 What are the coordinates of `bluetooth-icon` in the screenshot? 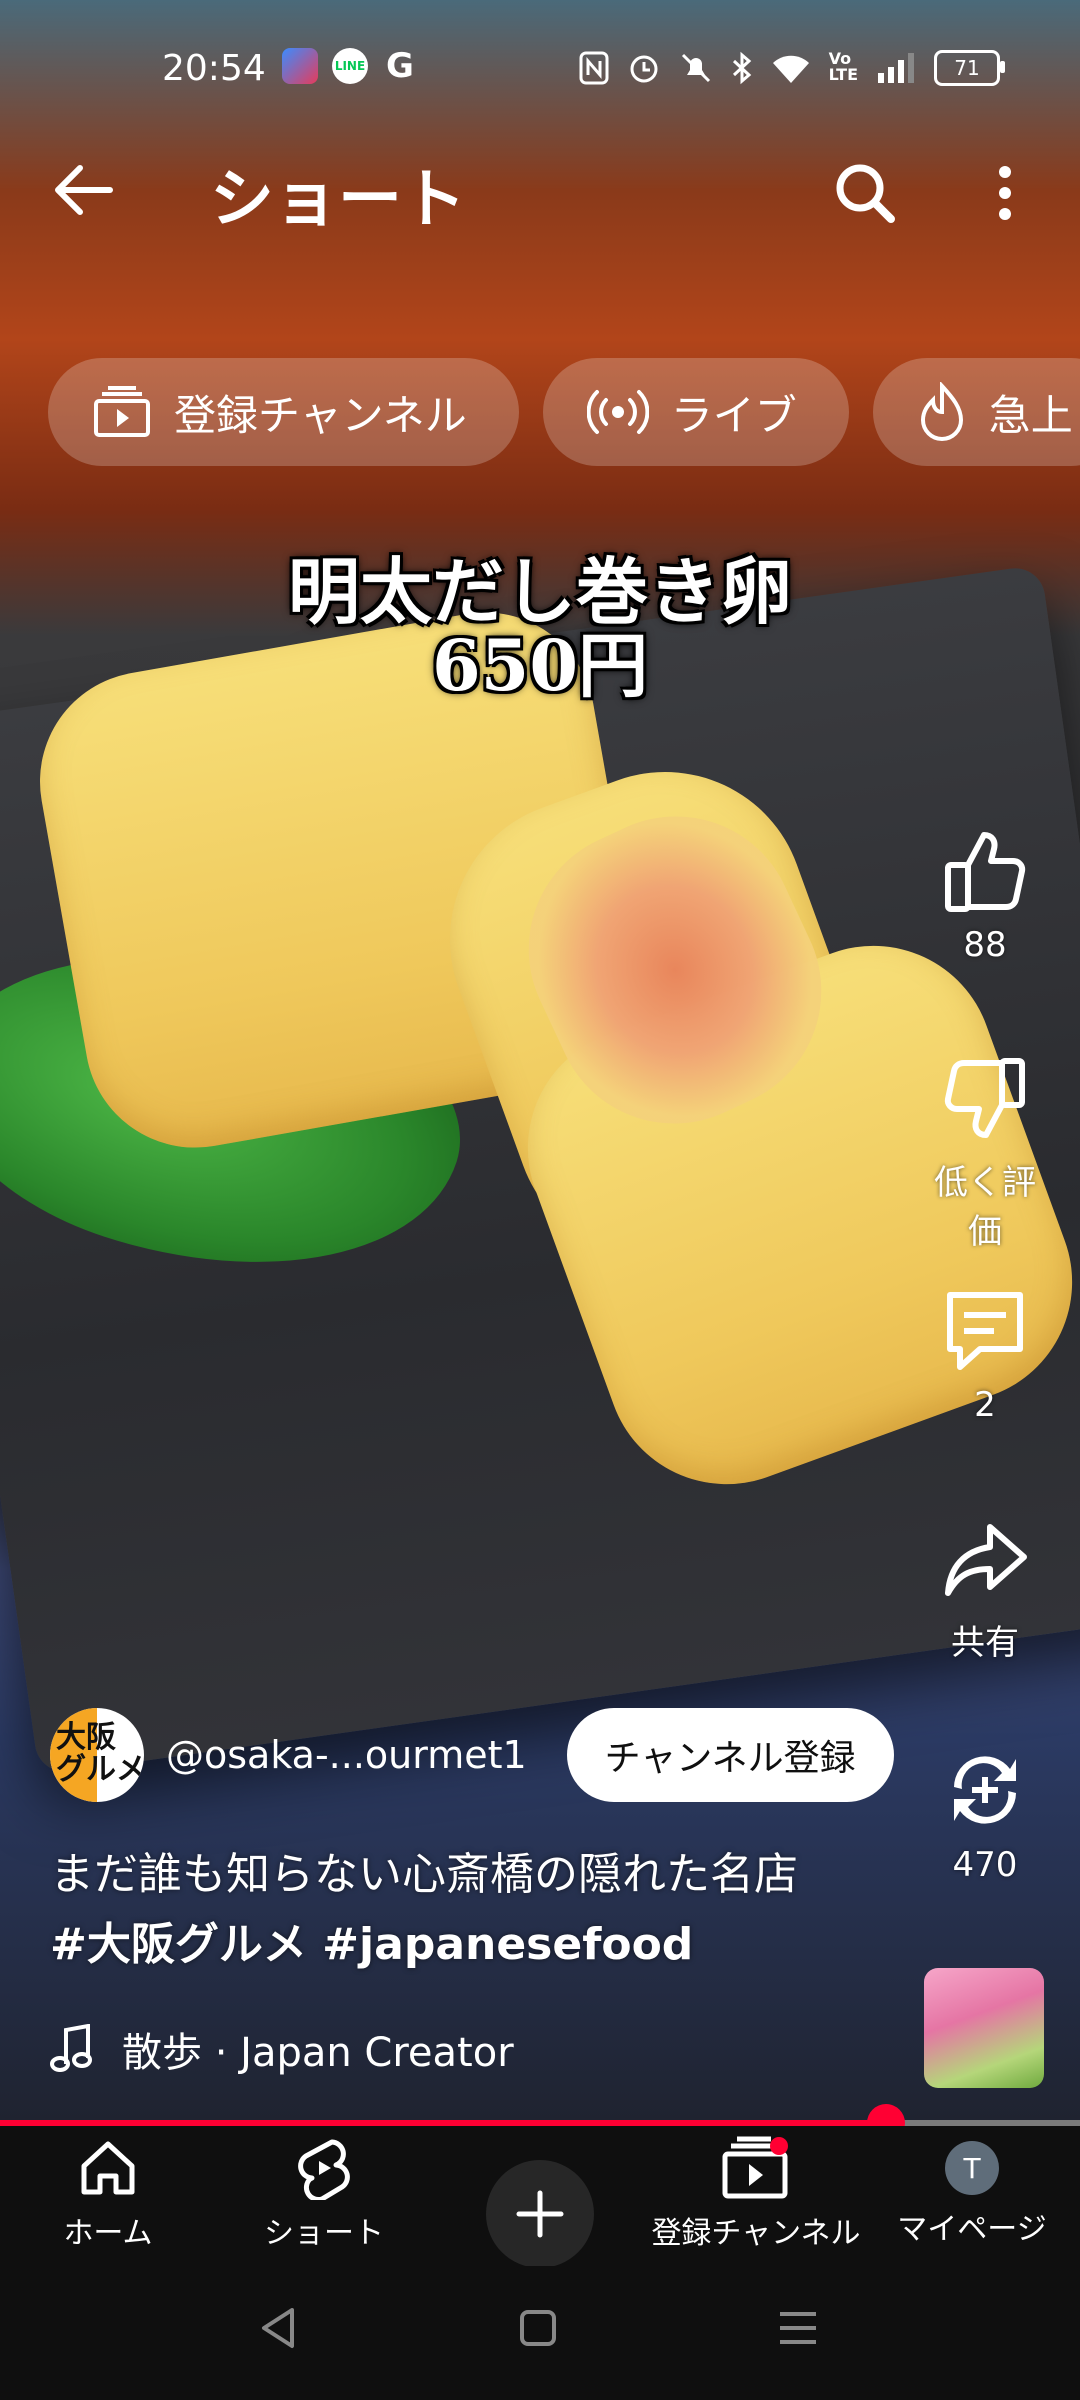 It's located at (742, 68).